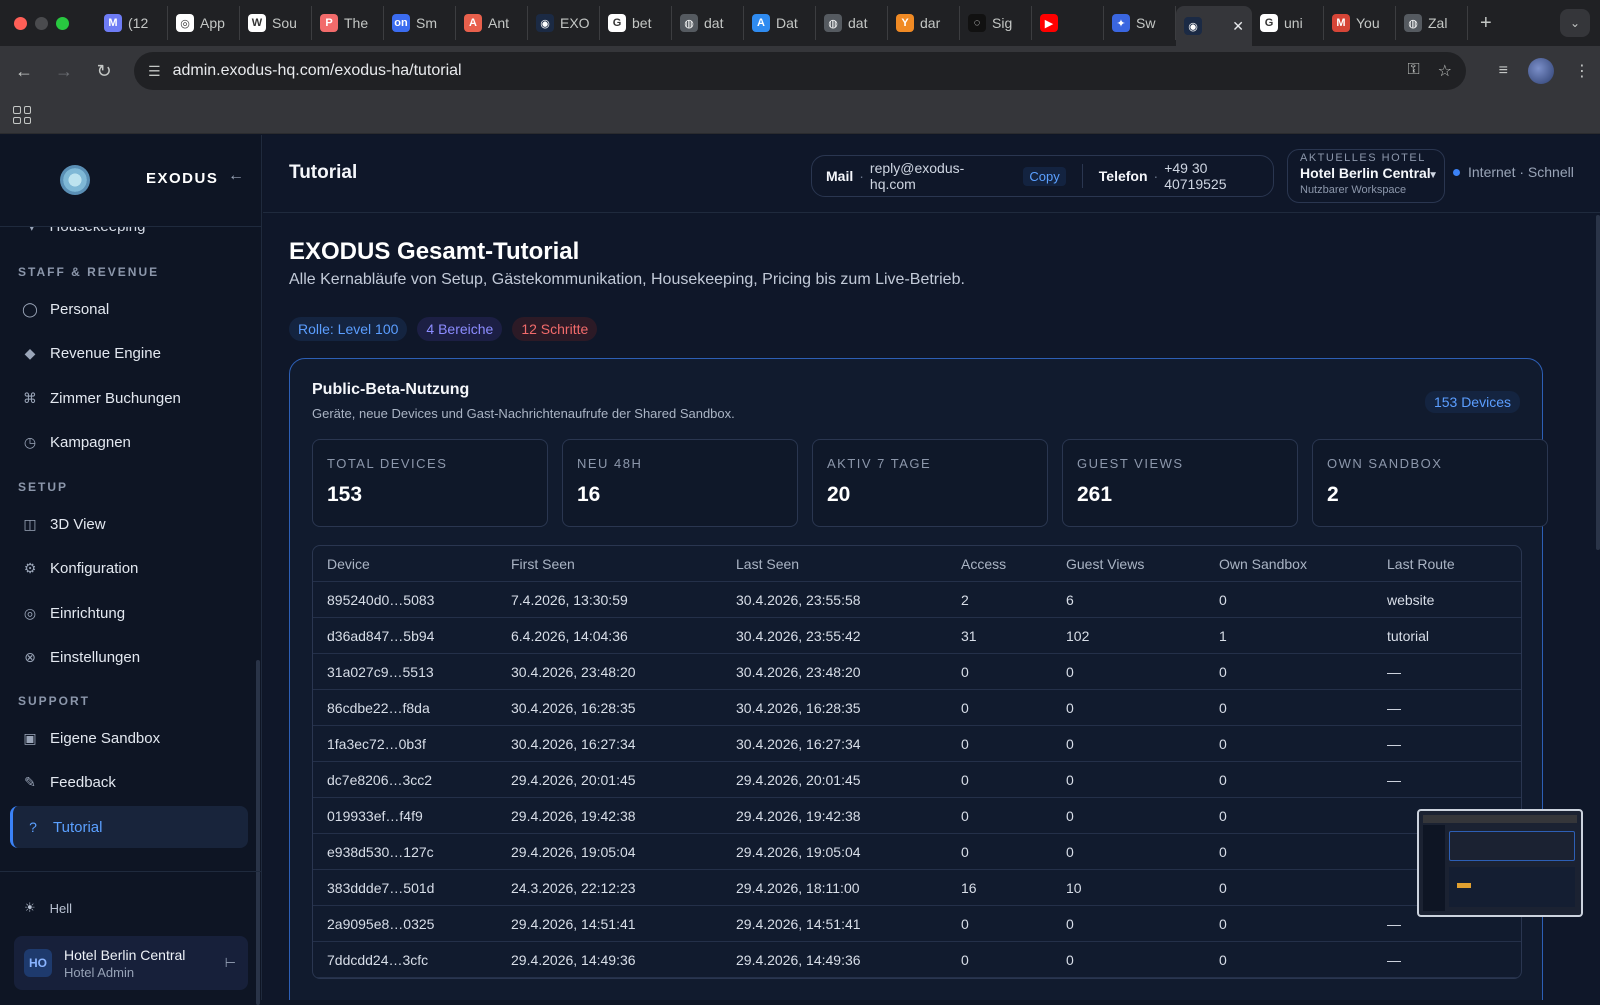 This screenshot has height=1005, width=1600. What do you see at coordinates (569, 599) in the screenshot?
I see `table-cell: 7.4.2026, 13:30:59` at bounding box center [569, 599].